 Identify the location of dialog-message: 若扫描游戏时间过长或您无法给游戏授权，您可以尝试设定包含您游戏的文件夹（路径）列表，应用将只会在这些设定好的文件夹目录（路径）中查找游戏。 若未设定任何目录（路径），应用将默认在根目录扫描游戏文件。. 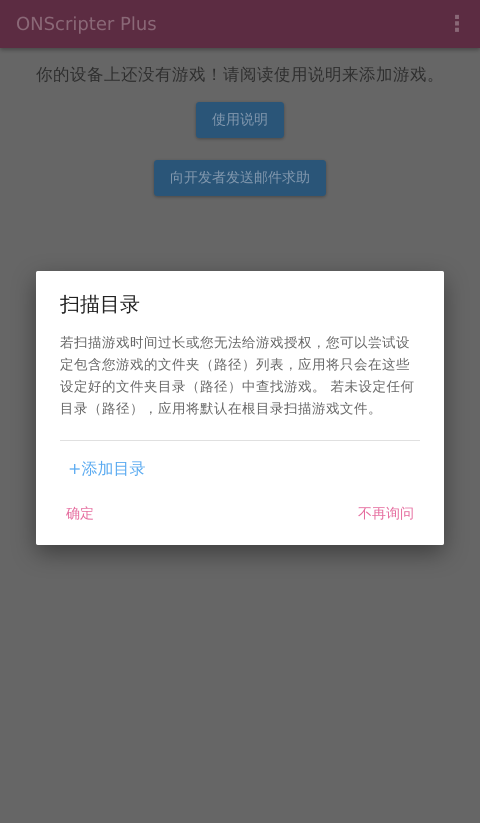
(238, 376).